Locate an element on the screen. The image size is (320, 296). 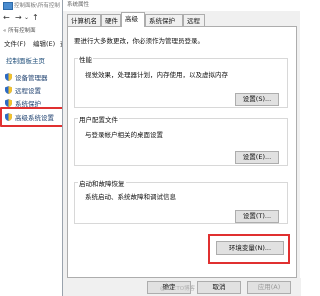
tab-computer-name: 计算机名 is located at coordinates (84, 20).